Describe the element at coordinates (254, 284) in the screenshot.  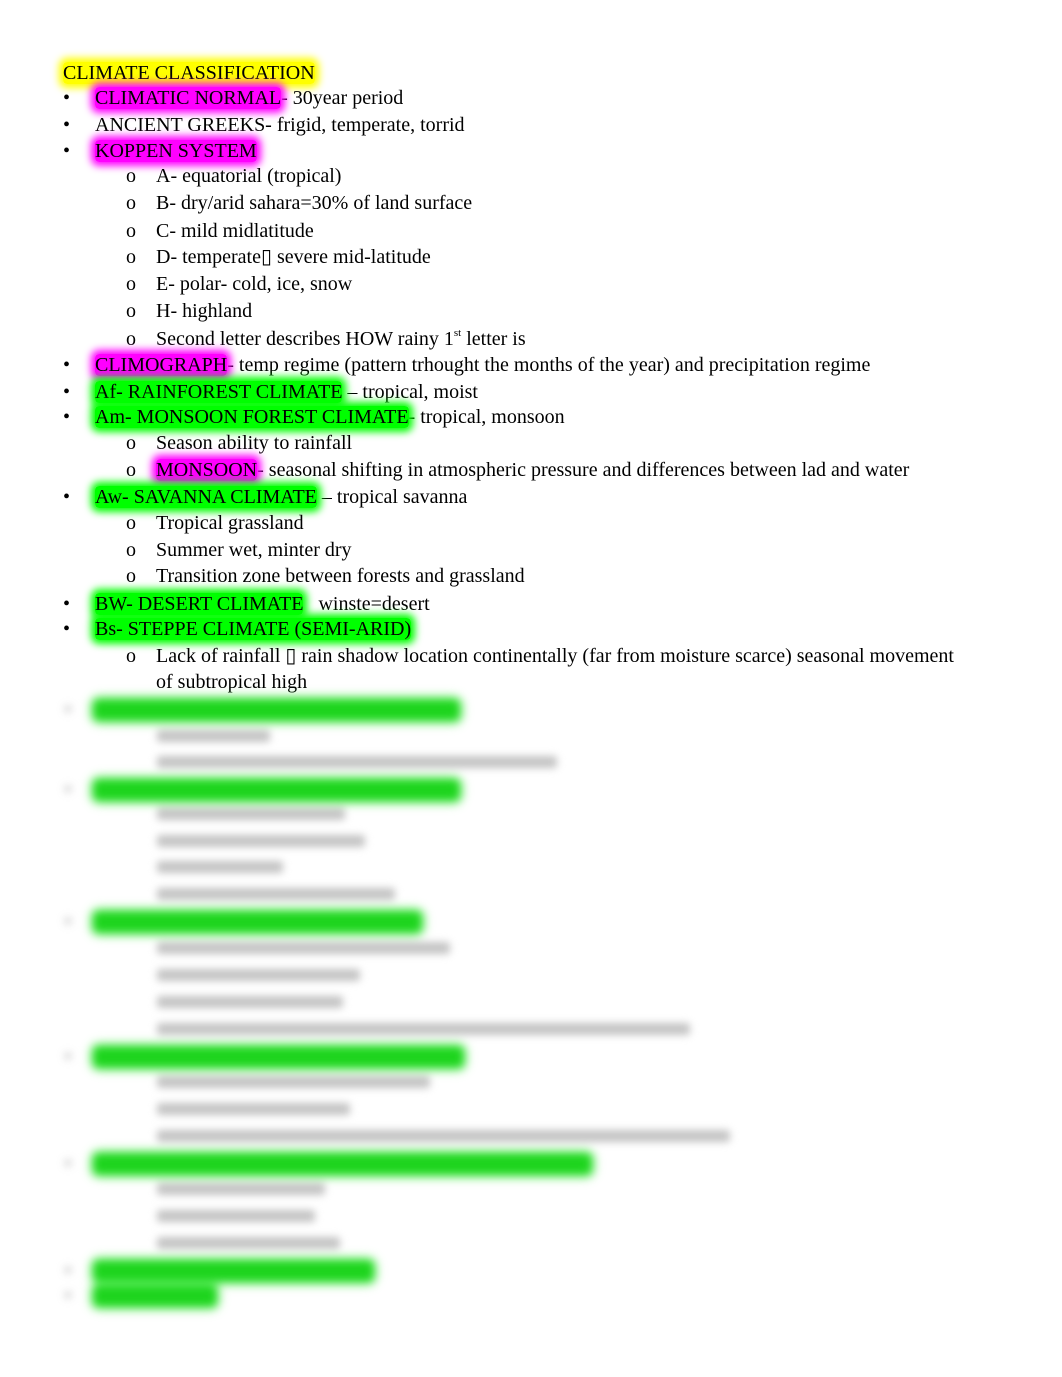
I see `sub-list-item: E- polar- cold, ice, snow` at that location.